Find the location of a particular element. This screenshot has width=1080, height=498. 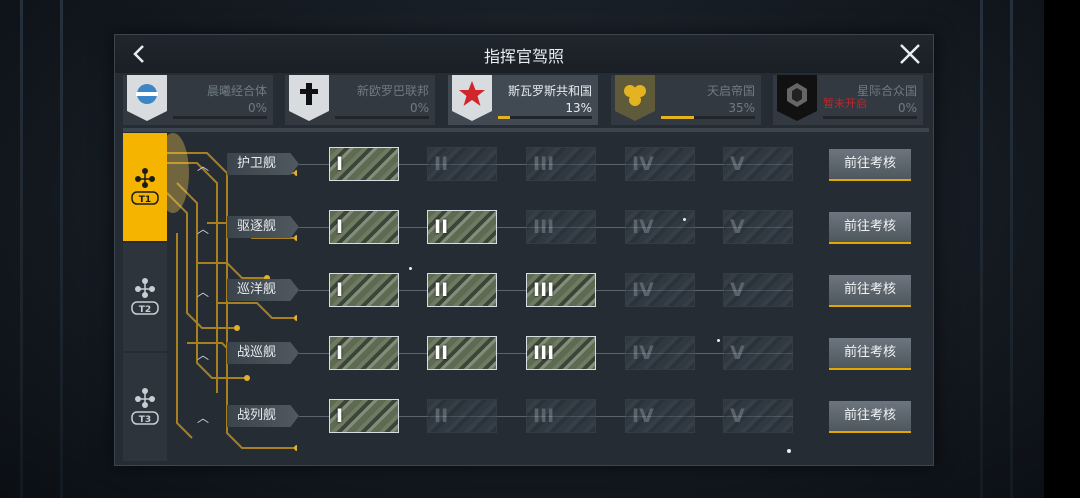

cluster-emblem-icon is located at coordinates (635, 98).